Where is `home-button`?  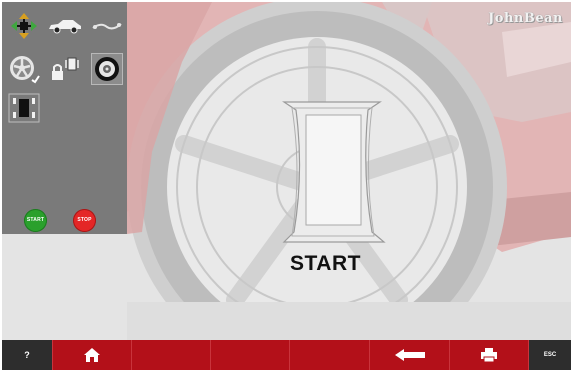 home-button is located at coordinates (92, 355).